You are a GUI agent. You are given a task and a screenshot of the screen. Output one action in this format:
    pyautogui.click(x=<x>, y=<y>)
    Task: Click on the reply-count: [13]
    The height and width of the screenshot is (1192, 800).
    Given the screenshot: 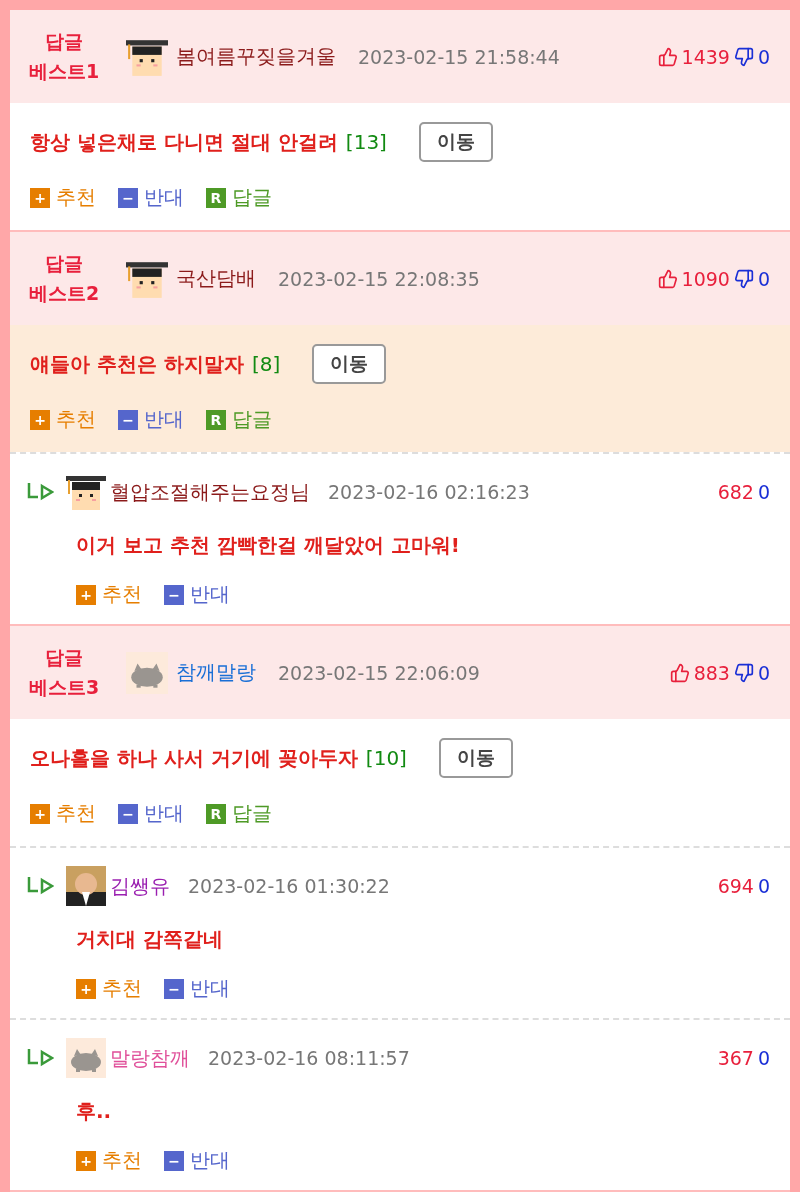 What is the action you would take?
    pyautogui.click(x=366, y=142)
    